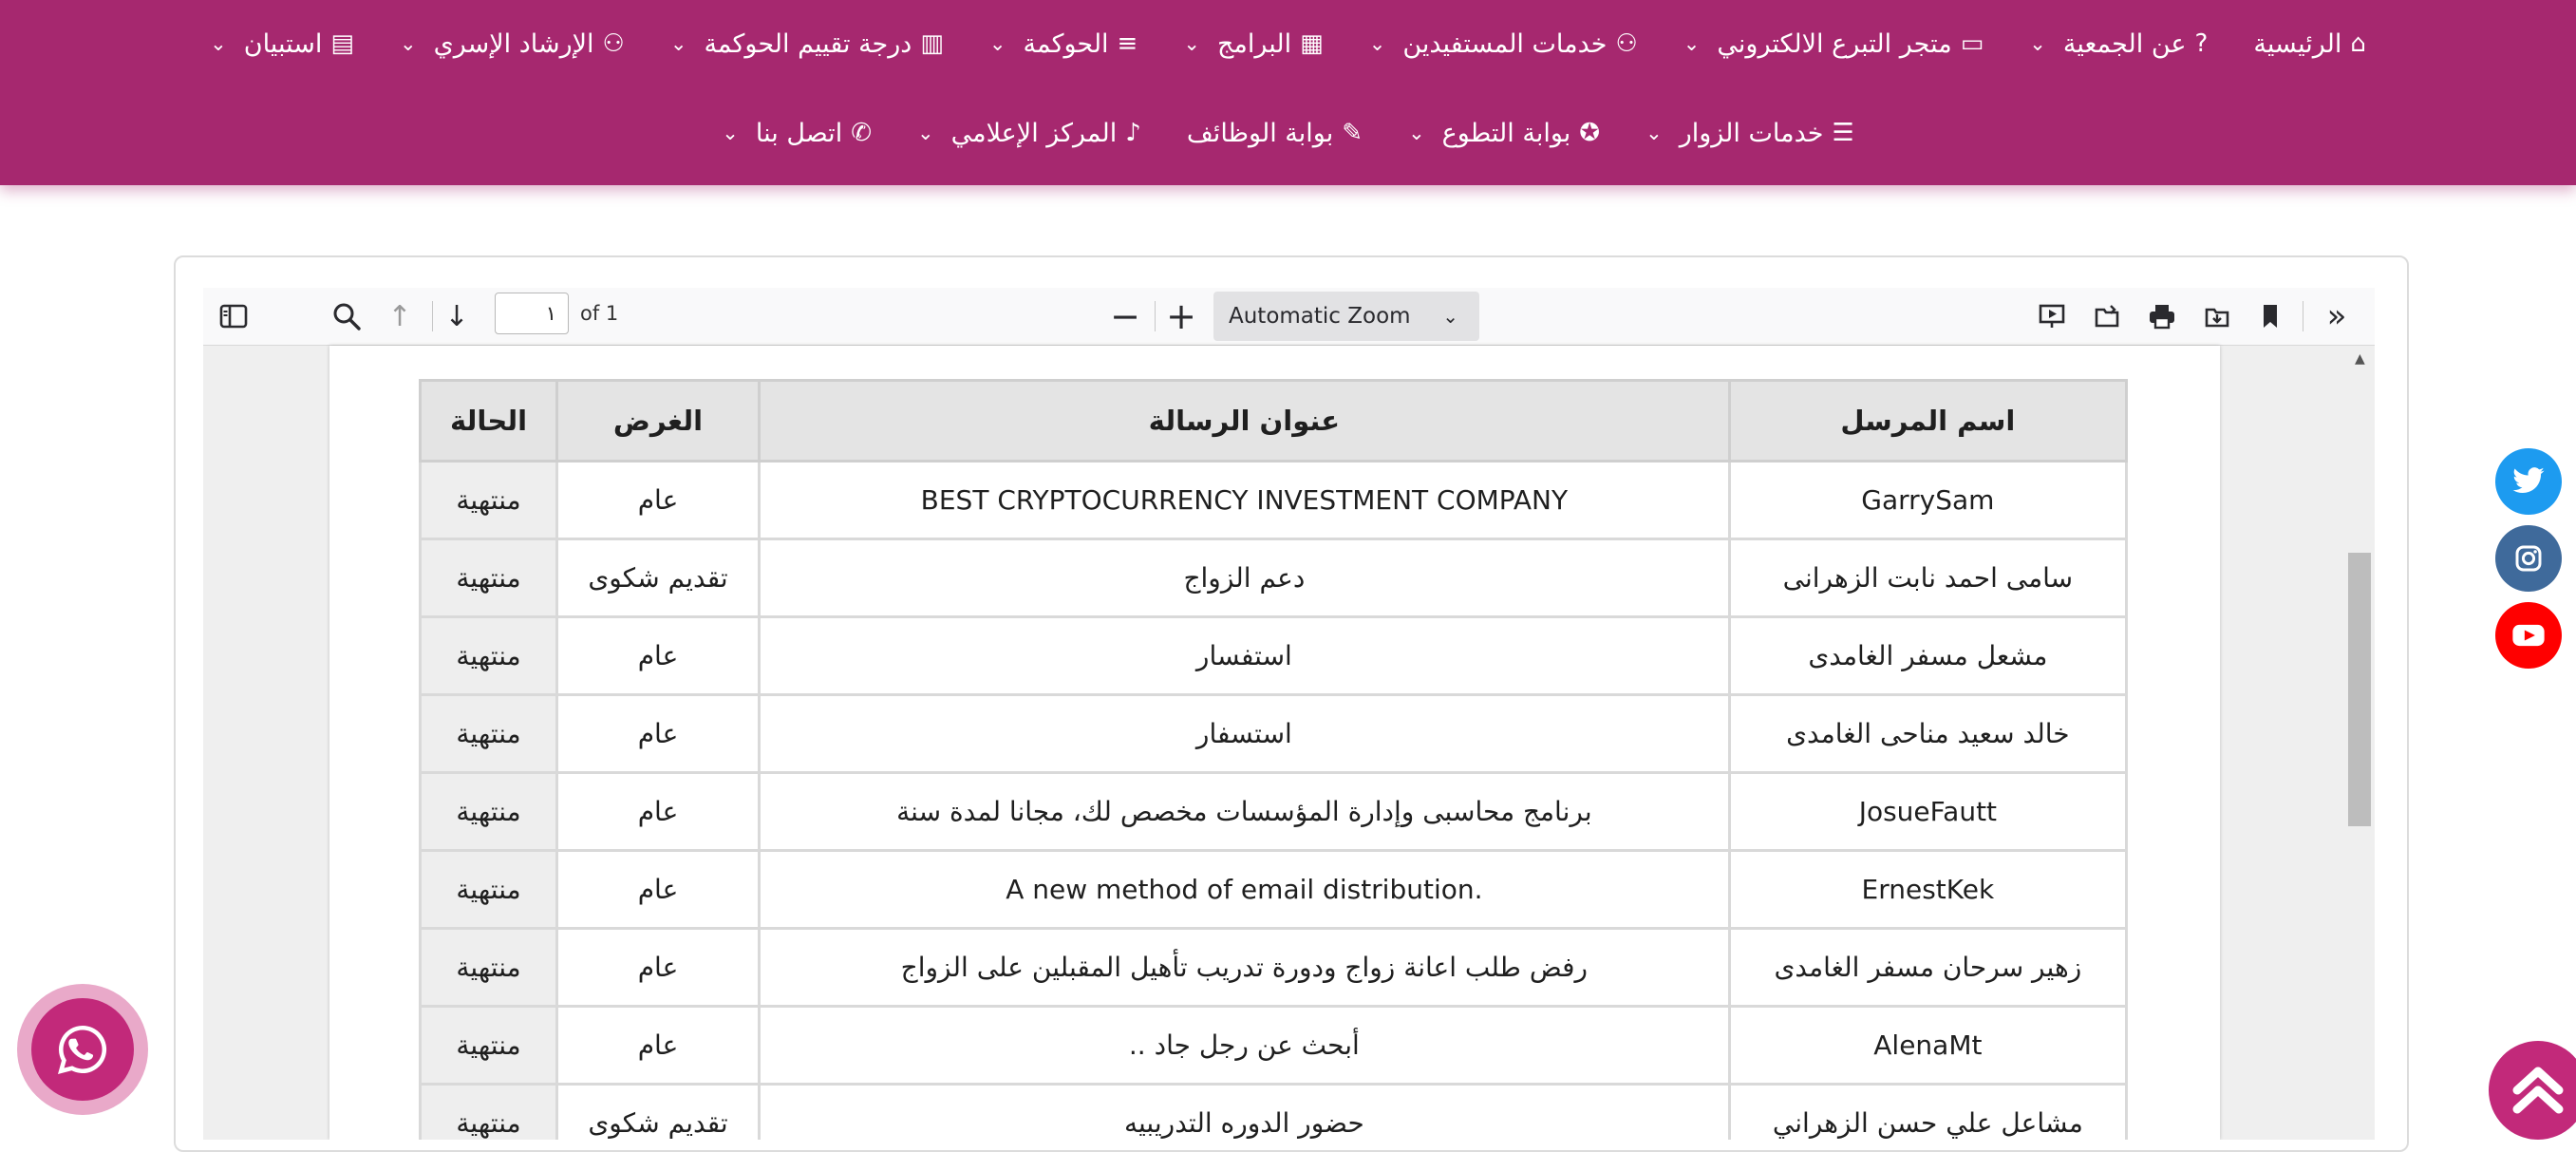  I want to click on nav-item-label: بوابة التطوع, so click(1506, 133).